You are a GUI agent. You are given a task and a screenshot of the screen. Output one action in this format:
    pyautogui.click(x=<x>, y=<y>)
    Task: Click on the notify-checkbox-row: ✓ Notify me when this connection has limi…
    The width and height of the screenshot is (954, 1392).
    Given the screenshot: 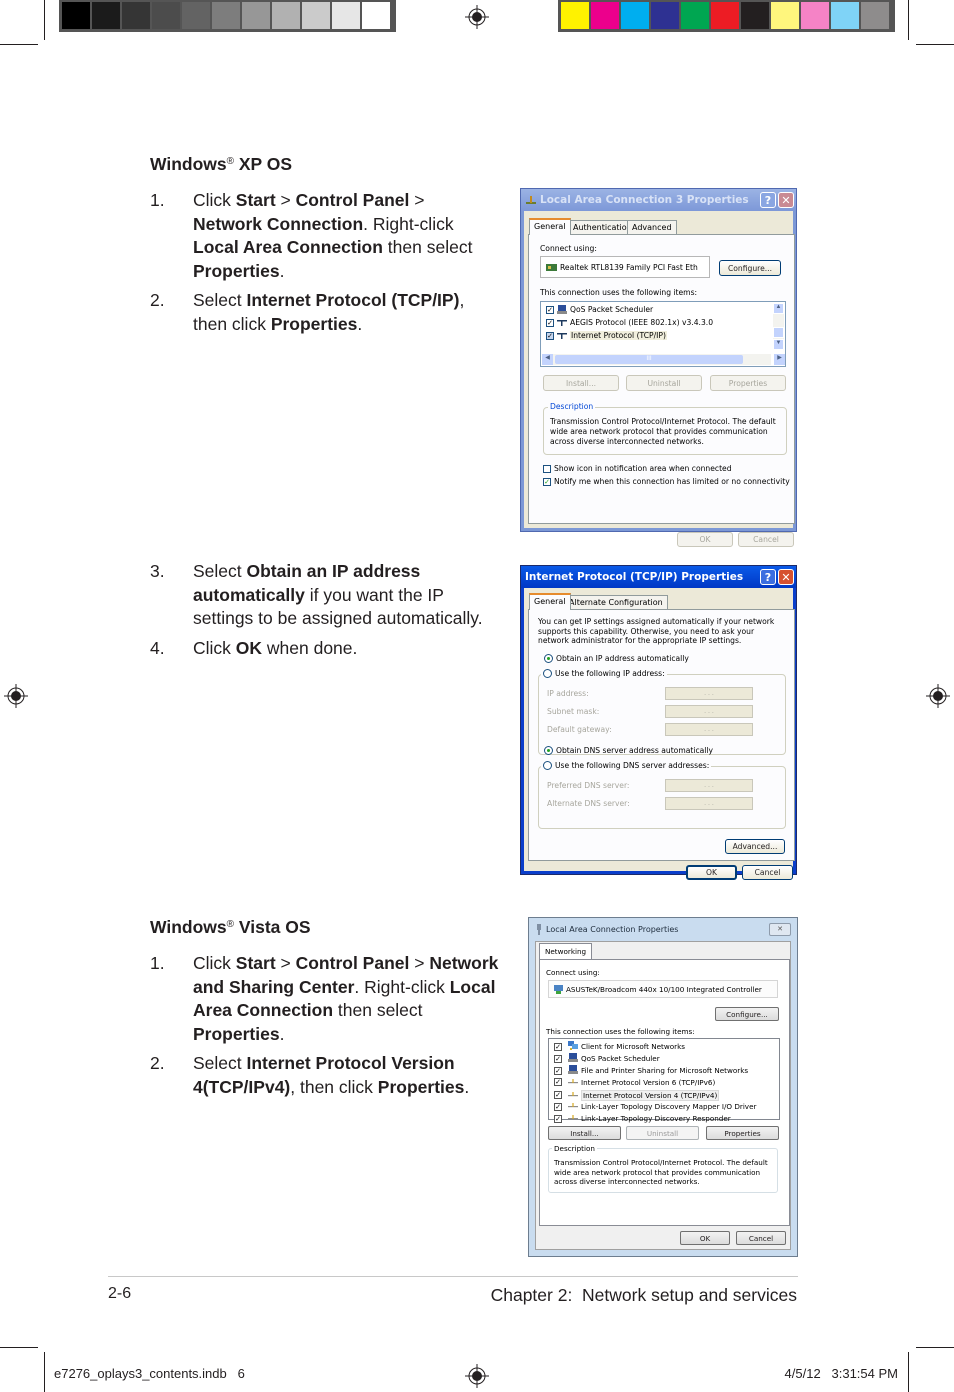 What is the action you would take?
    pyautogui.click(x=666, y=481)
    